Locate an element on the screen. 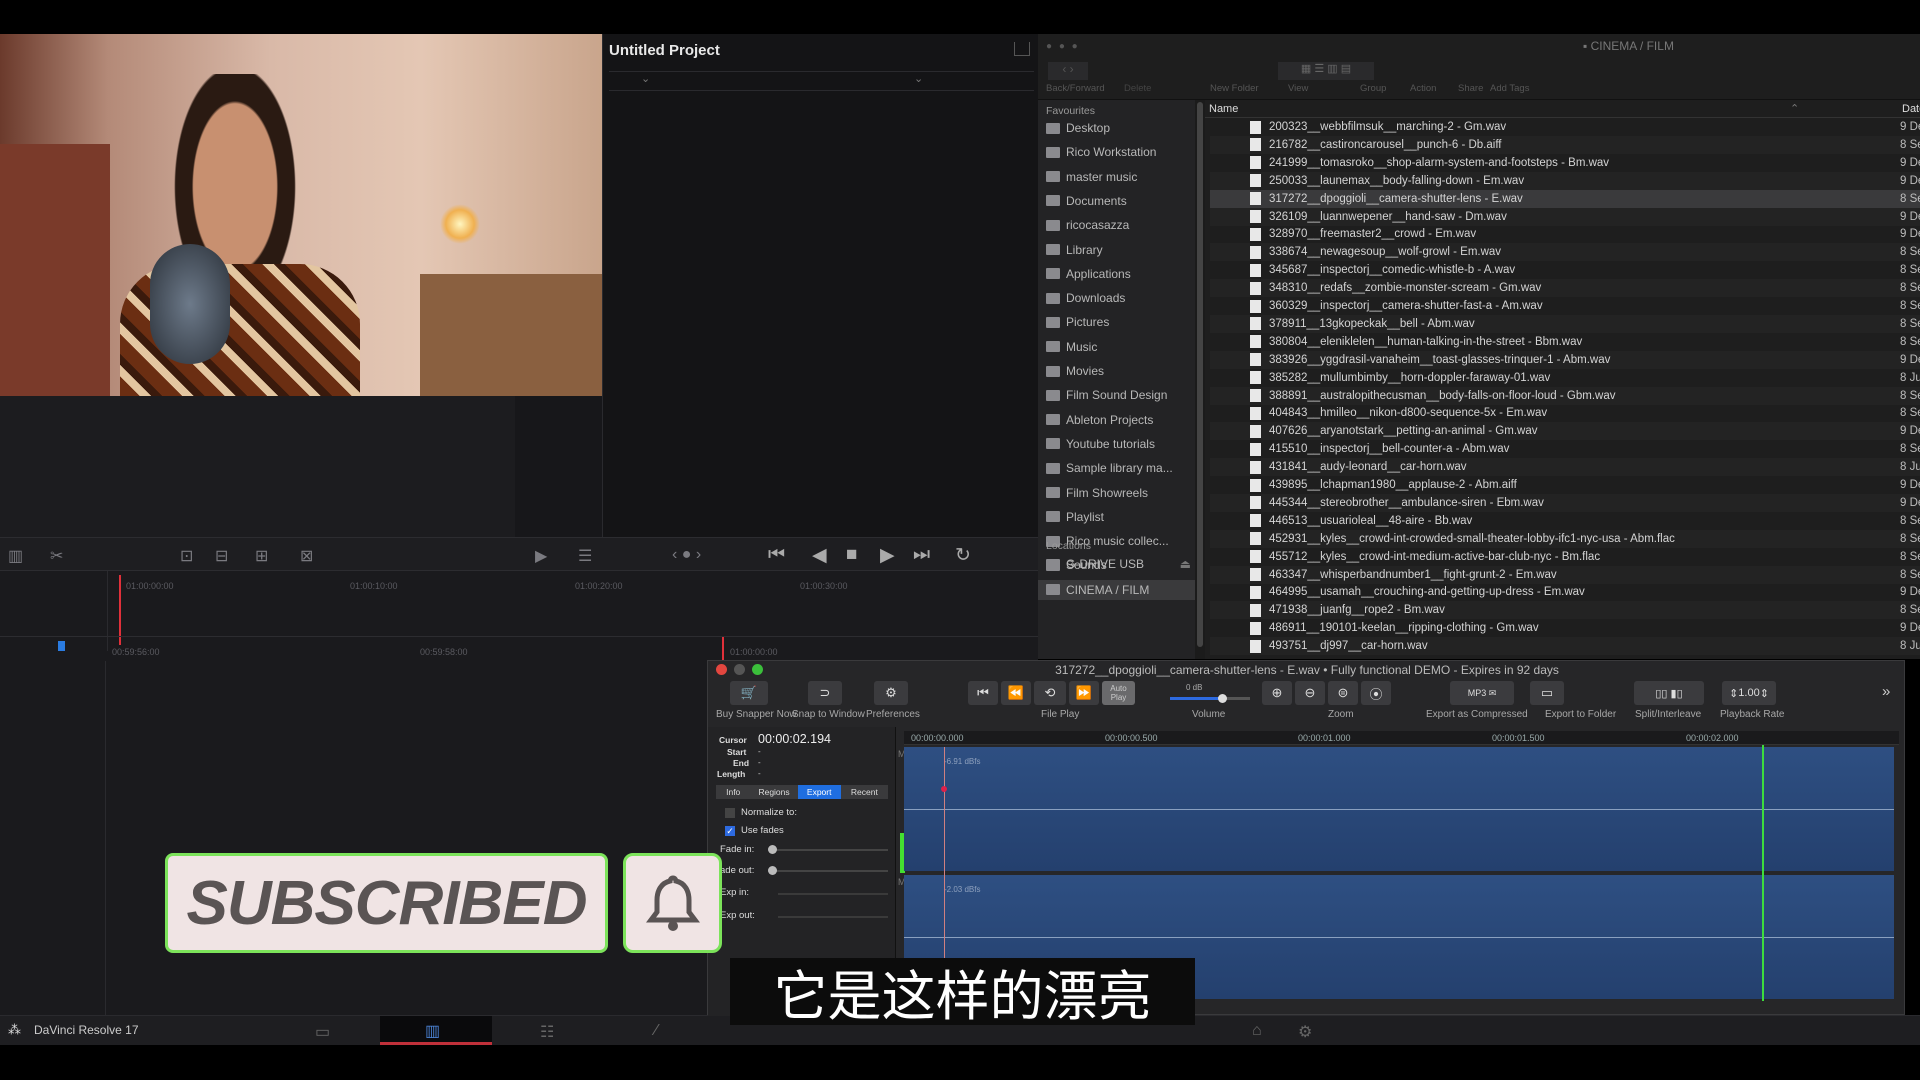 This screenshot has width=1920, height=1080. auto-play-button: Auto Play is located at coordinates (1118, 693).